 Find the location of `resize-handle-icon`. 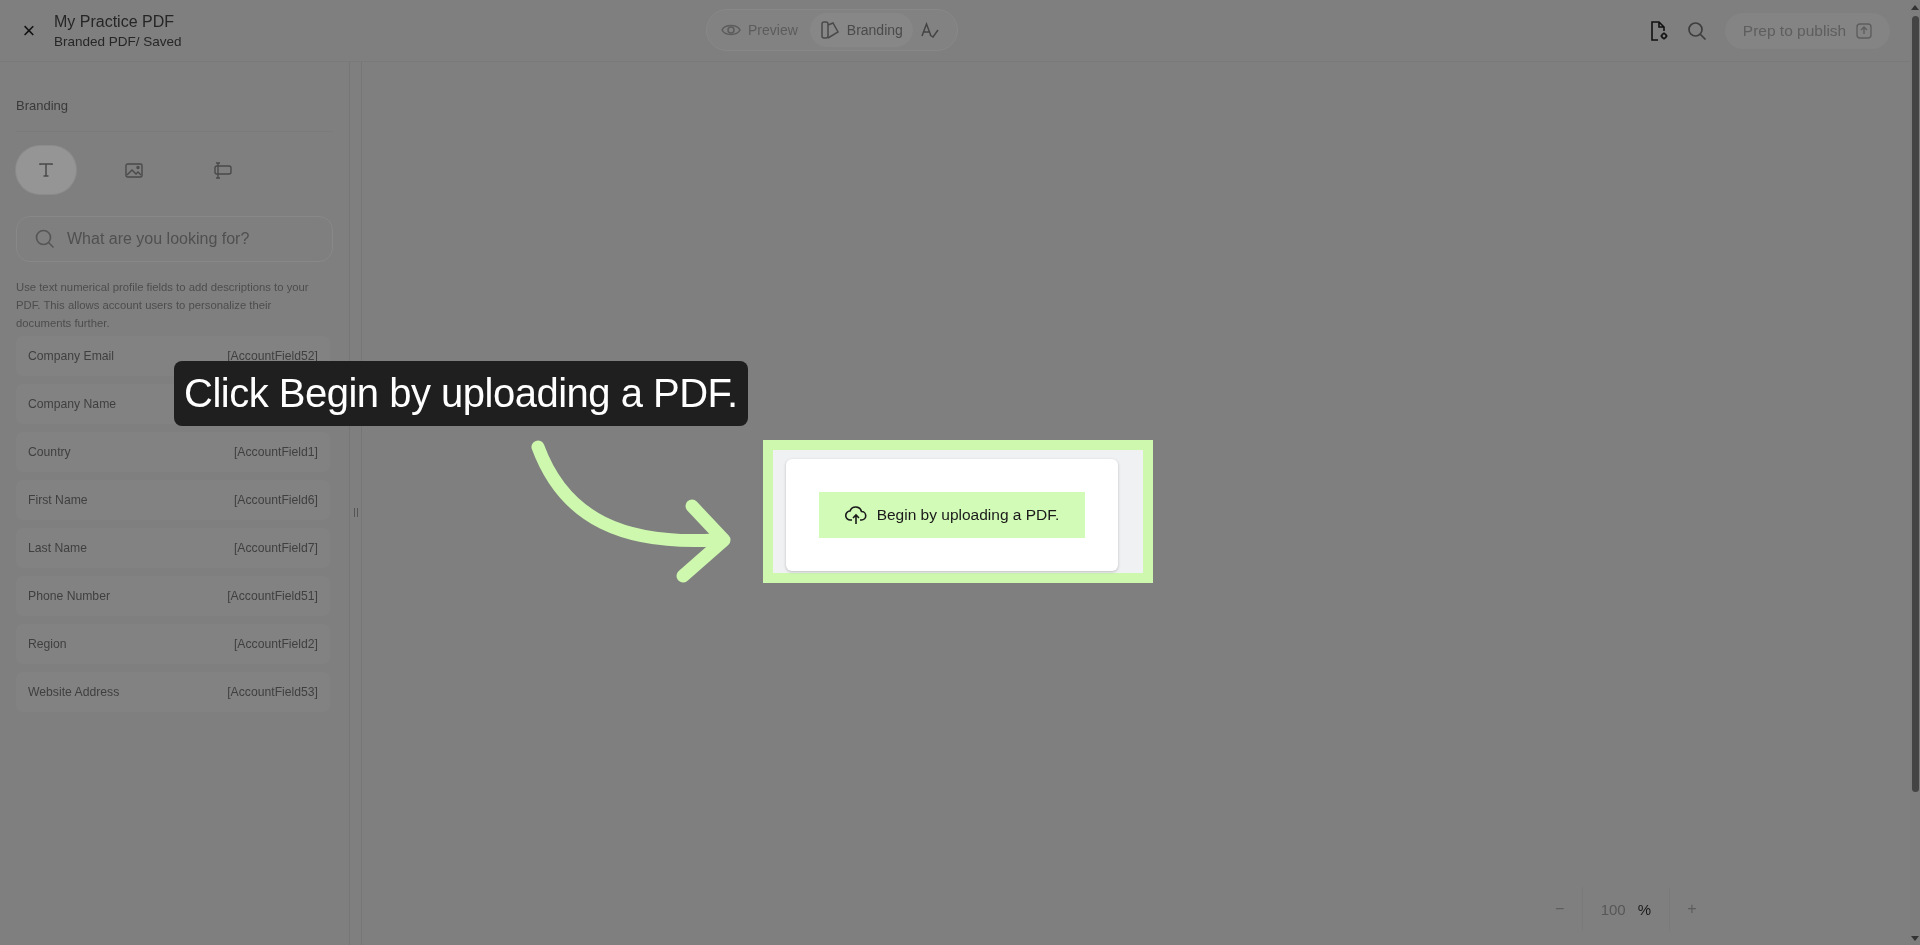

resize-handle-icon is located at coordinates (356, 512).